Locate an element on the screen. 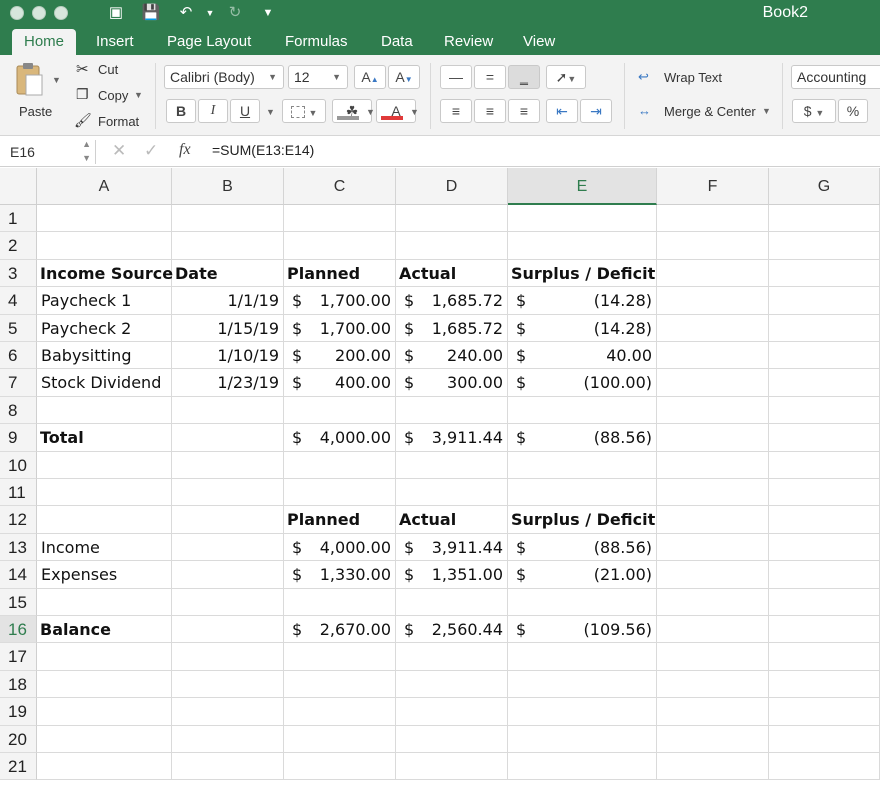 The image size is (880, 788). cell-a11 is located at coordinates (104, 493).